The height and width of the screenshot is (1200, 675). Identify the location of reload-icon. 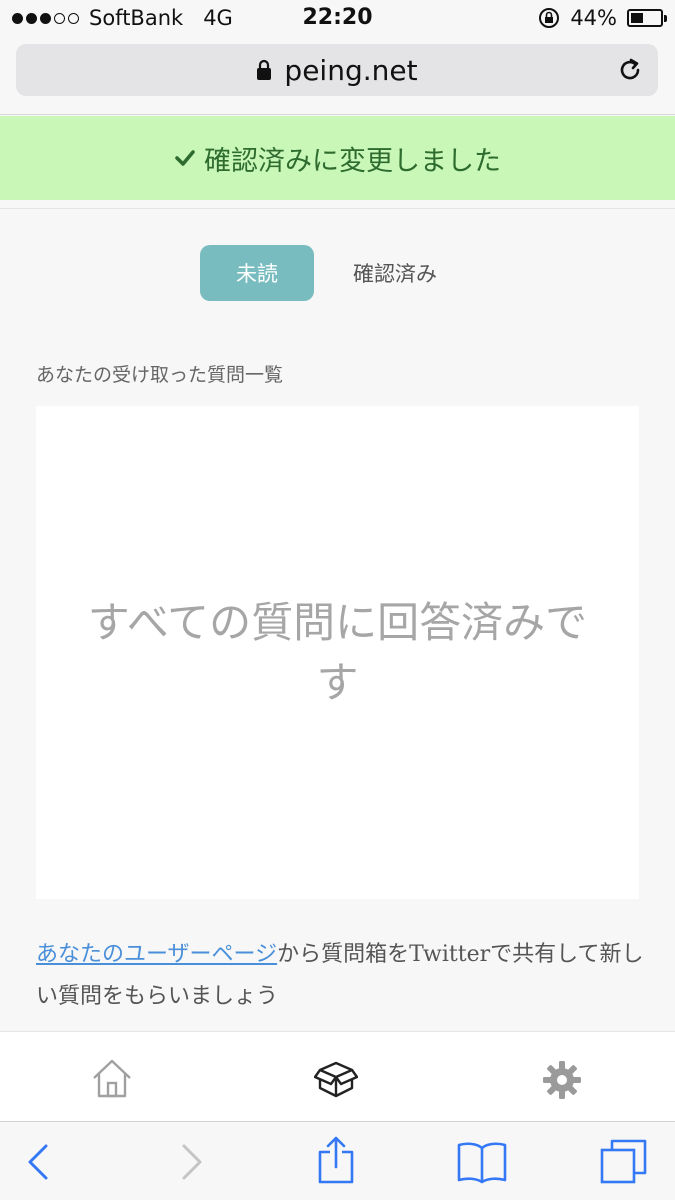
(630, 70).